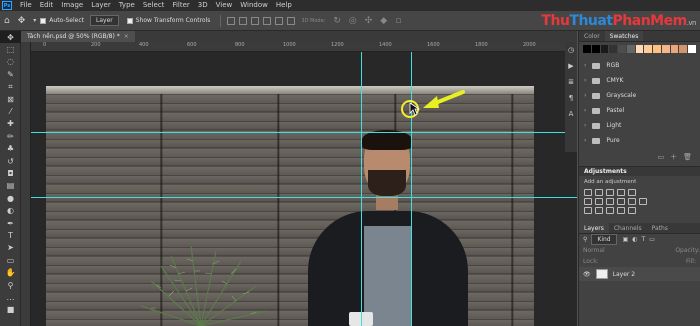 This screenshot has width=700, height=326. What do you see at coordinates (26, 5) in the screenshot?
I see `menu-file: File` at bounding box center [26, 5].